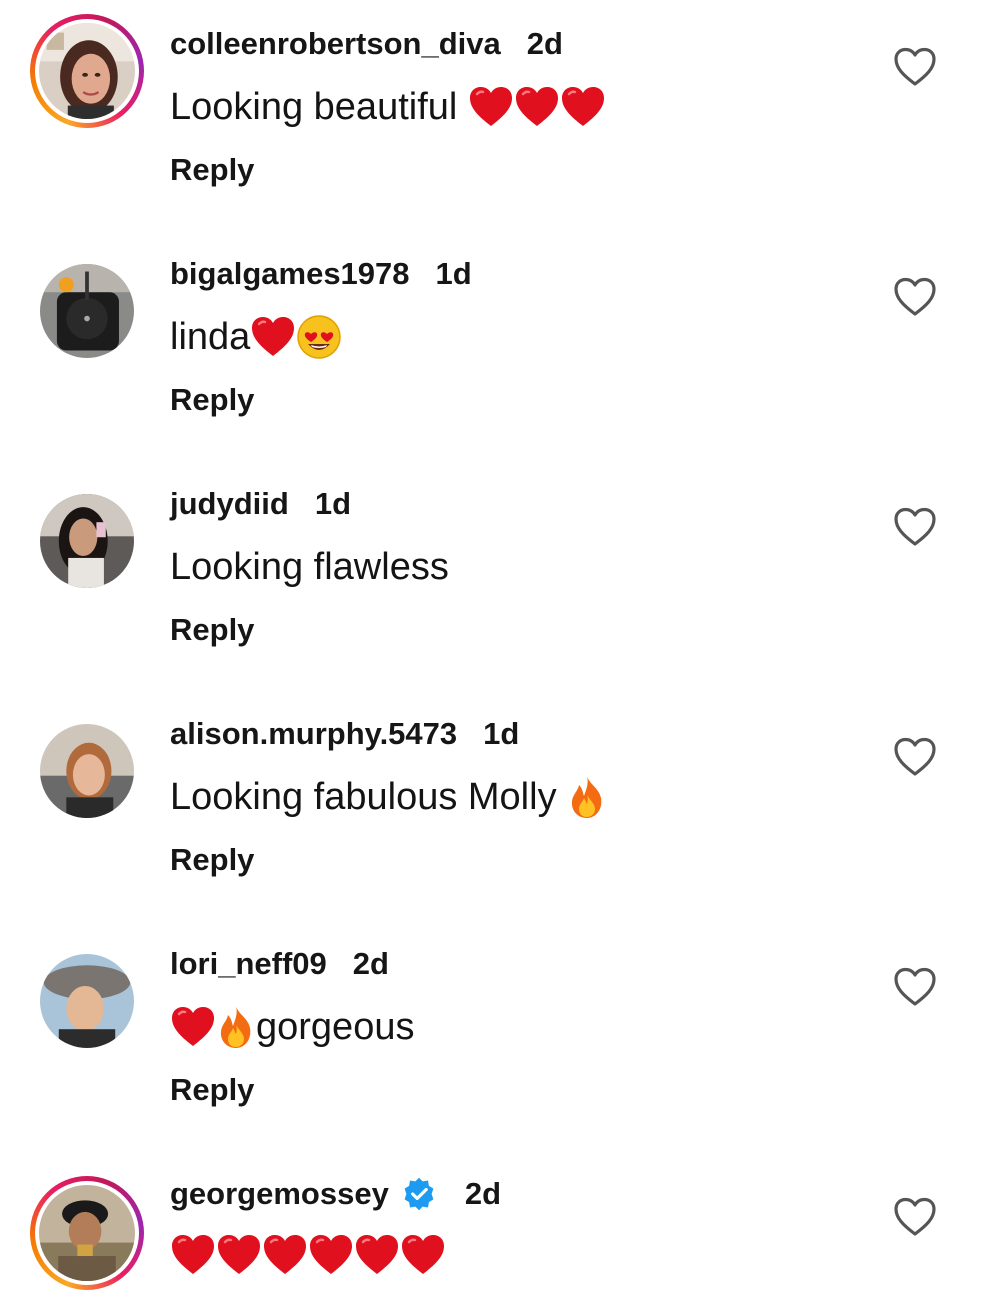 The width and height of the screenshot is (992, 1300). I want to click on comment-text-content: Looking flawless, so click(309, 567).